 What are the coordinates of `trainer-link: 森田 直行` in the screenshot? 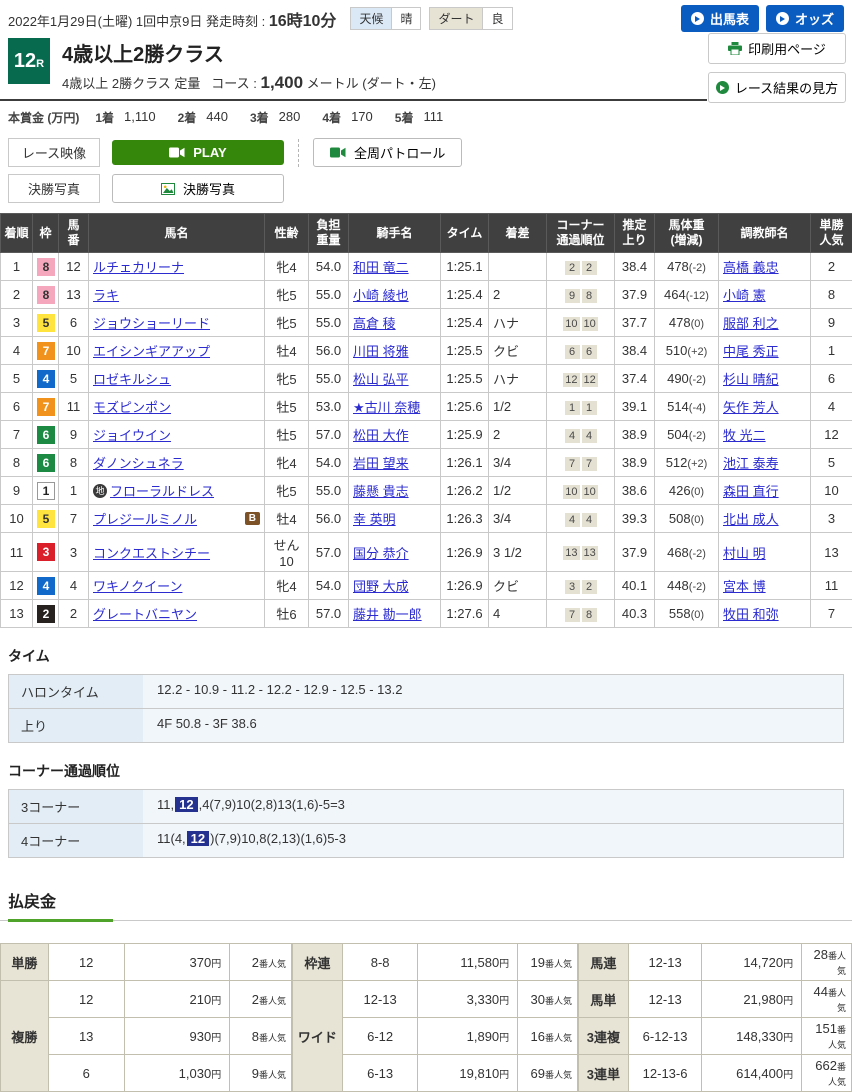 It's located at (751, 491).